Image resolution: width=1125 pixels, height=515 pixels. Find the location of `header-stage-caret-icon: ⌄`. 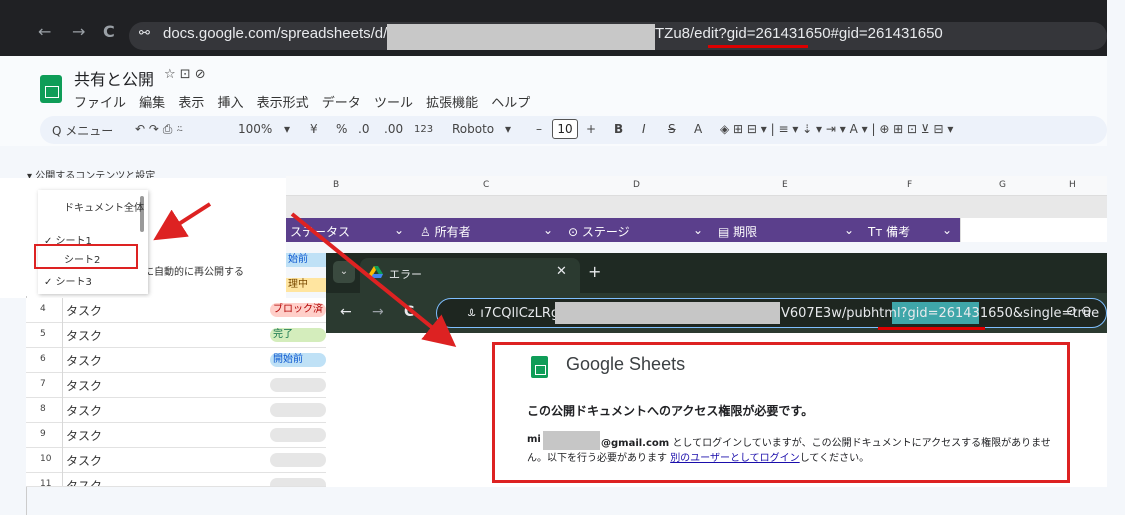

header-stage-caret-icon: ⌄ is located at coordinates (698, 230).